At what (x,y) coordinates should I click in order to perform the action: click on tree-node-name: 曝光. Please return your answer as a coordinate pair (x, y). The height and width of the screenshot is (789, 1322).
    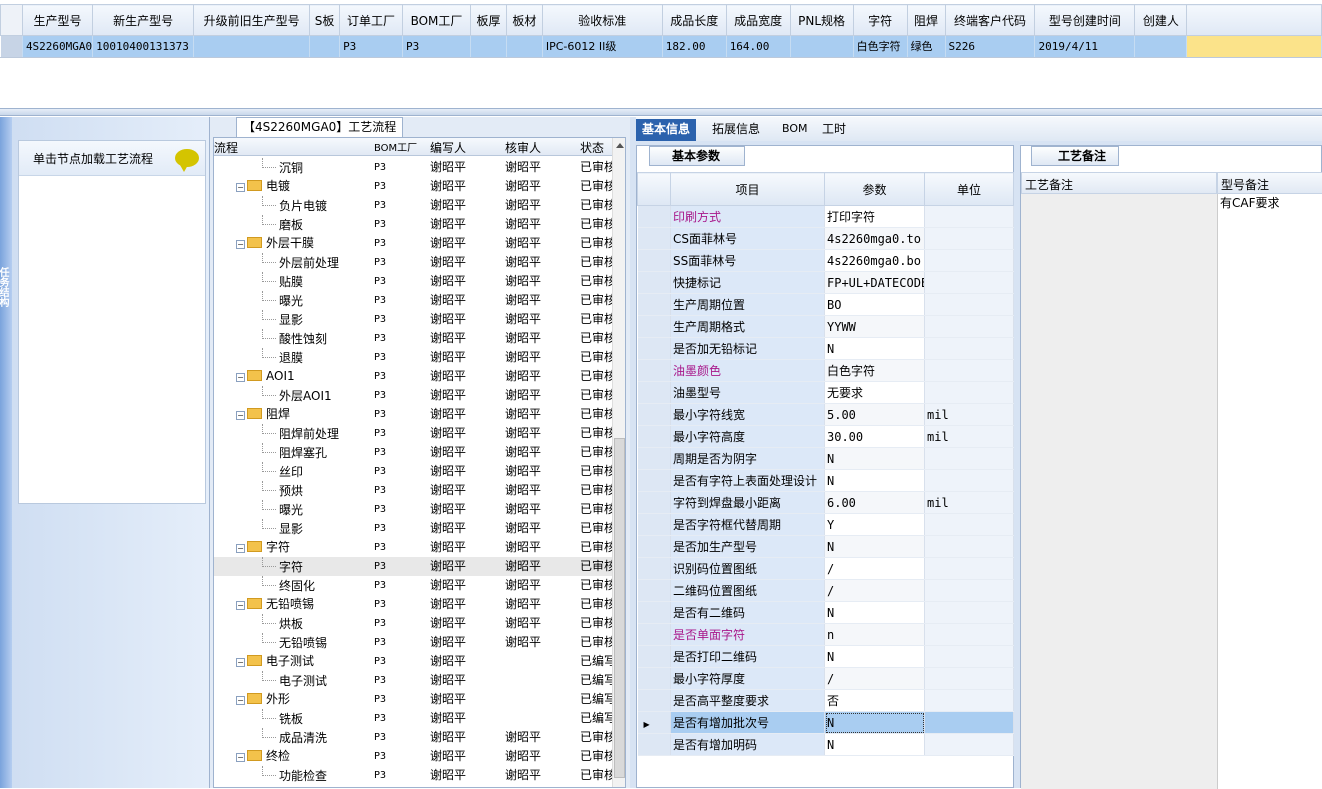
    Looking at the image, I should click on (291, 301).